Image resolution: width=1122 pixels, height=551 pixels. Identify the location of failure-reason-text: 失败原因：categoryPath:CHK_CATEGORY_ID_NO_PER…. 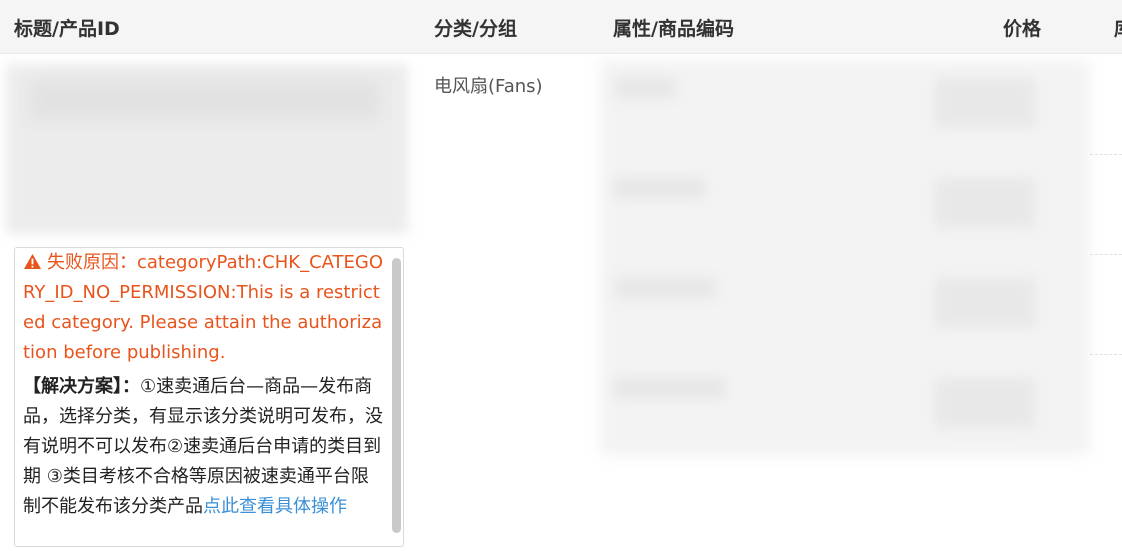
(203, 307).